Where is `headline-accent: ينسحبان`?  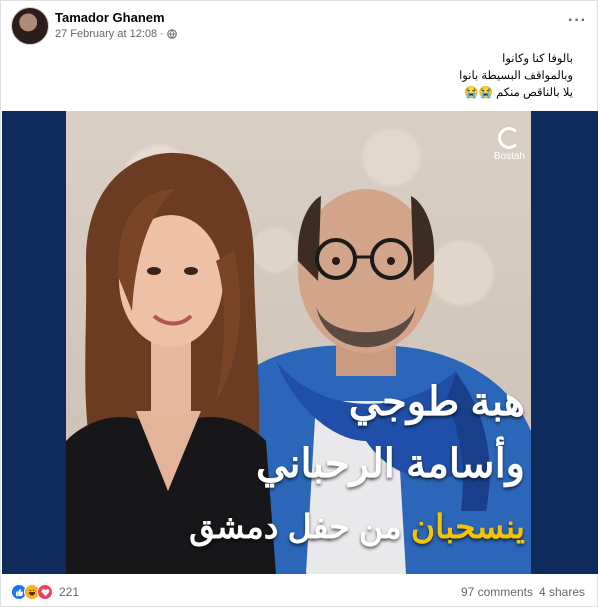
headline-accent: ينسحبان is located at coordinates (467, 526).